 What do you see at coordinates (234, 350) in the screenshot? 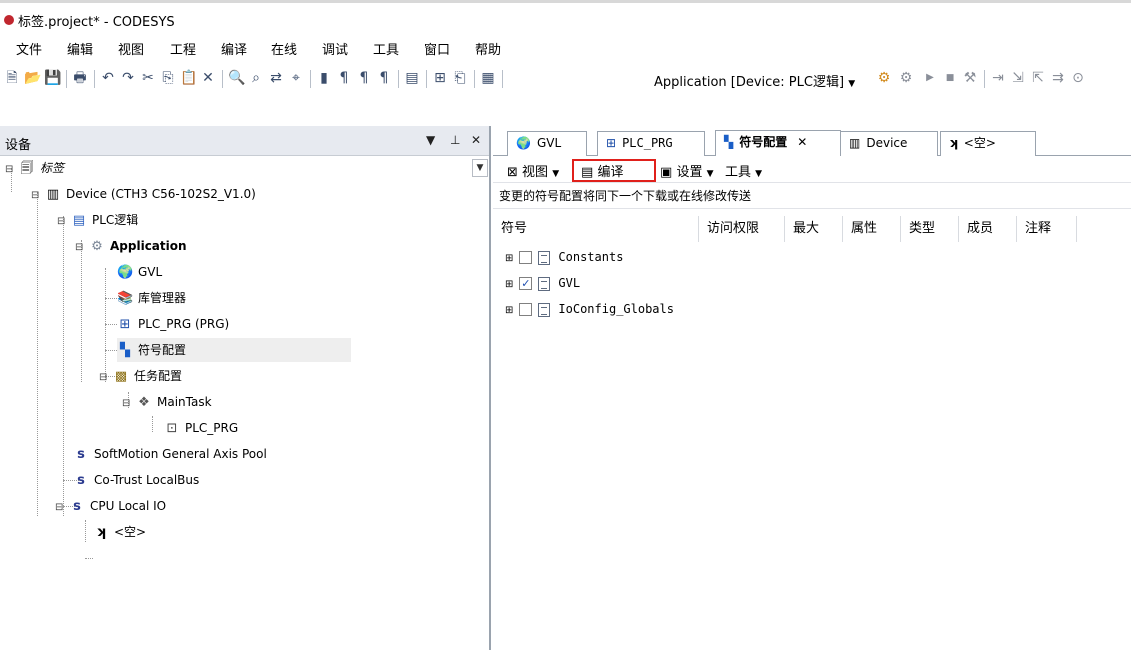
I see `tree-item-symbol-config: ▚ 符号配置` at bounding box center [234, 350].